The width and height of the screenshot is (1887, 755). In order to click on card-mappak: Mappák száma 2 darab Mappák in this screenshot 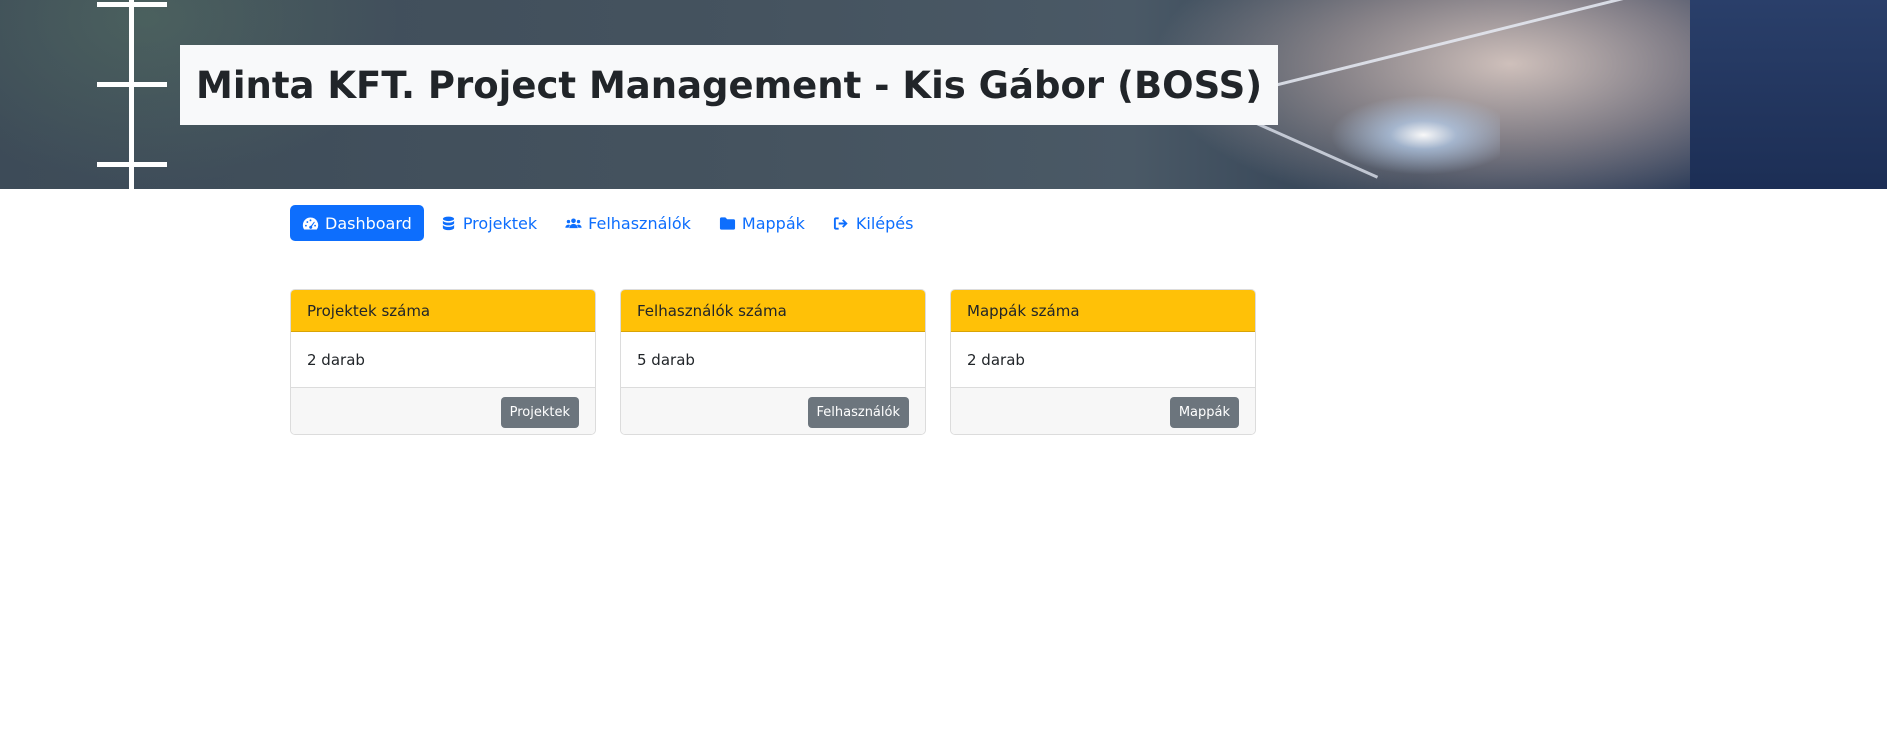, I will do `click(1103, 362)`.